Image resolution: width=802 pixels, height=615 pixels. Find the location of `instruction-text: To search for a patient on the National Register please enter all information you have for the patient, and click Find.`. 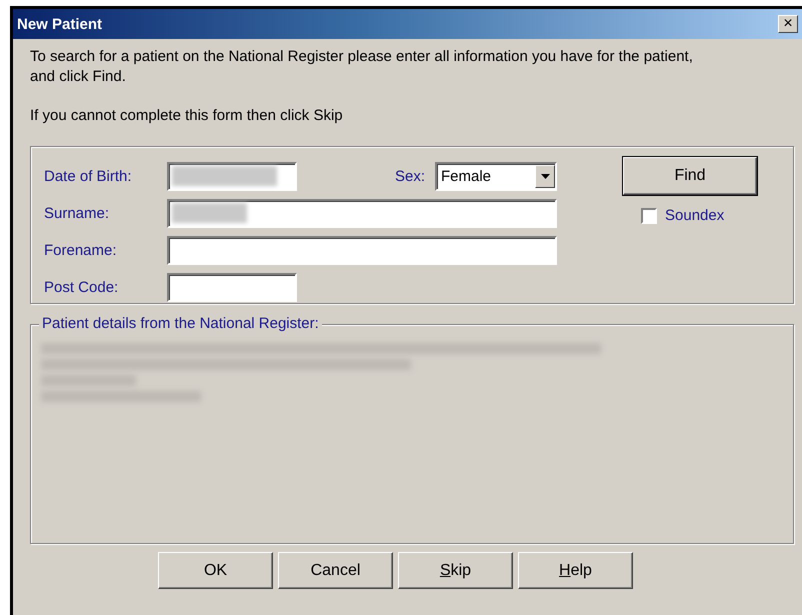

instruction-text: To search for a patient on the National Register please enter all information you have for the patient, and click Find. is located at coordinates (362, 67).